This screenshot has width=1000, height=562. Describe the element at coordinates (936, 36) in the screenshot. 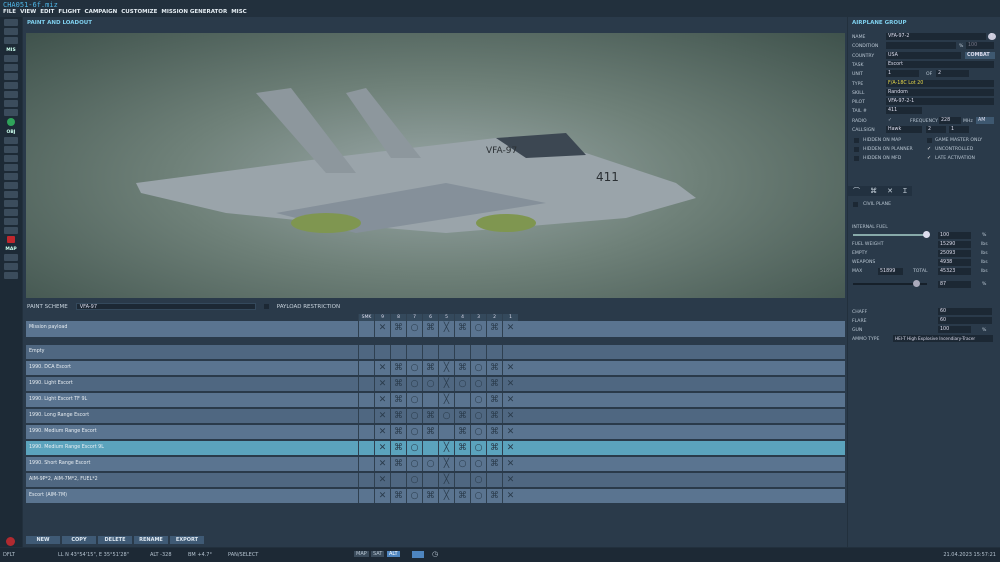

I see `name-input: VFA-97-2` at that location.